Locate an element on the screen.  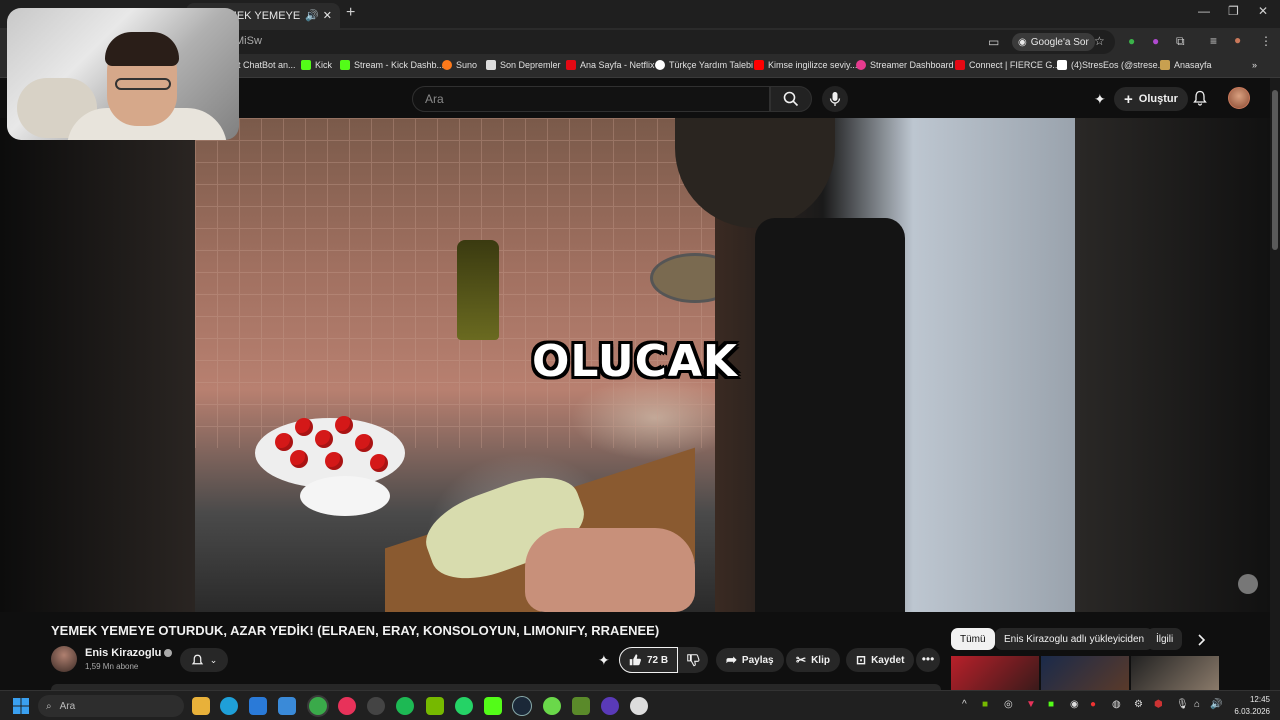
minimize-icon: — is located at coordinates (1204, 11).